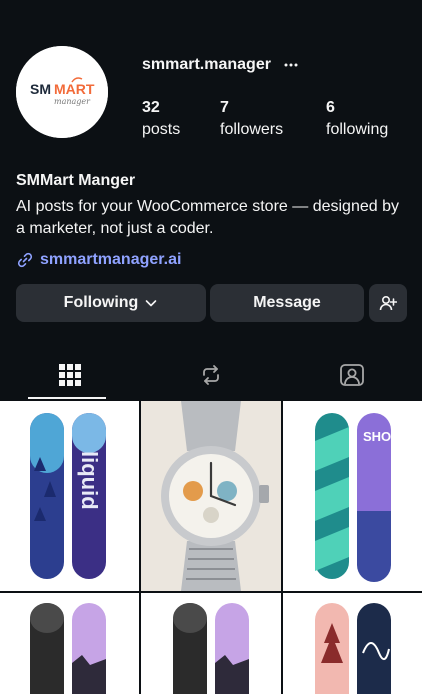  What do you see at coordinates (391, 436) in the screenshot?
I see `snowboard-art-text: SHOPIFY` at bounding box center [391, 436].